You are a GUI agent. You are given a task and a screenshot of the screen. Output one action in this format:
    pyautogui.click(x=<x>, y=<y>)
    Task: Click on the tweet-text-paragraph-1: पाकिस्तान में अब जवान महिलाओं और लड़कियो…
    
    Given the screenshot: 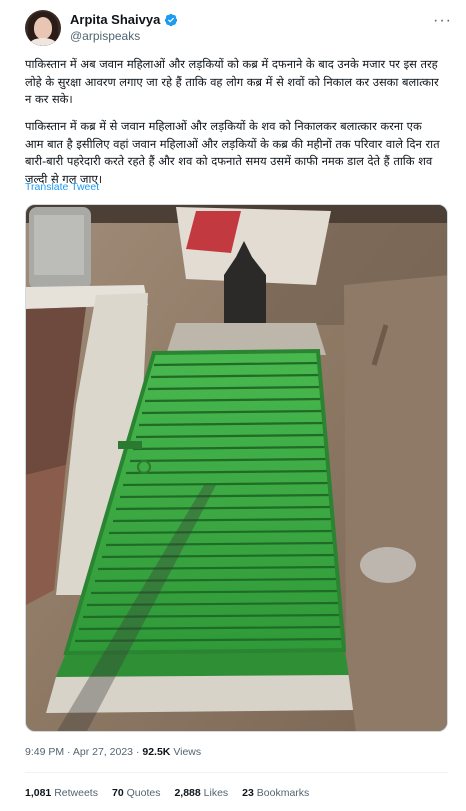 What is the action you would take?
    pyautogui.click(x=232, y=81)
    